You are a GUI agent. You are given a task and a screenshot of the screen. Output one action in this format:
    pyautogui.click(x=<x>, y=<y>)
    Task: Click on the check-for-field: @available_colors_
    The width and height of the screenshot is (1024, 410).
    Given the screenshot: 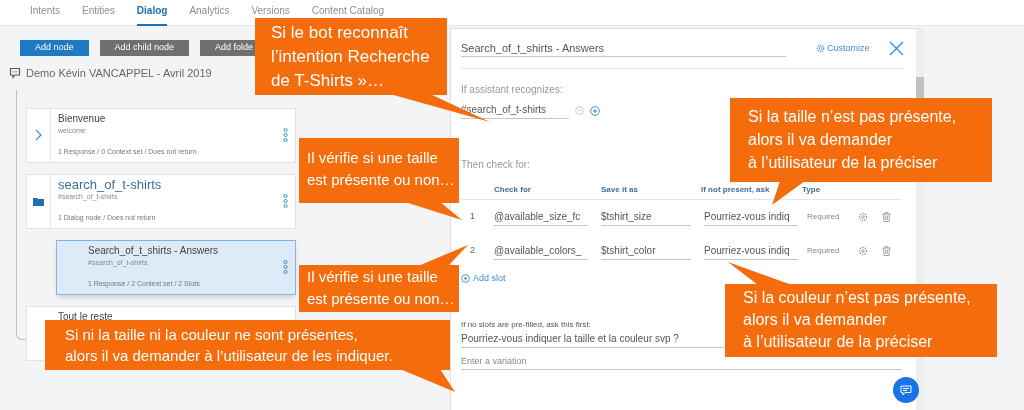 What is the action you would take?
    pyautogui.click(x=541, y=251)
    